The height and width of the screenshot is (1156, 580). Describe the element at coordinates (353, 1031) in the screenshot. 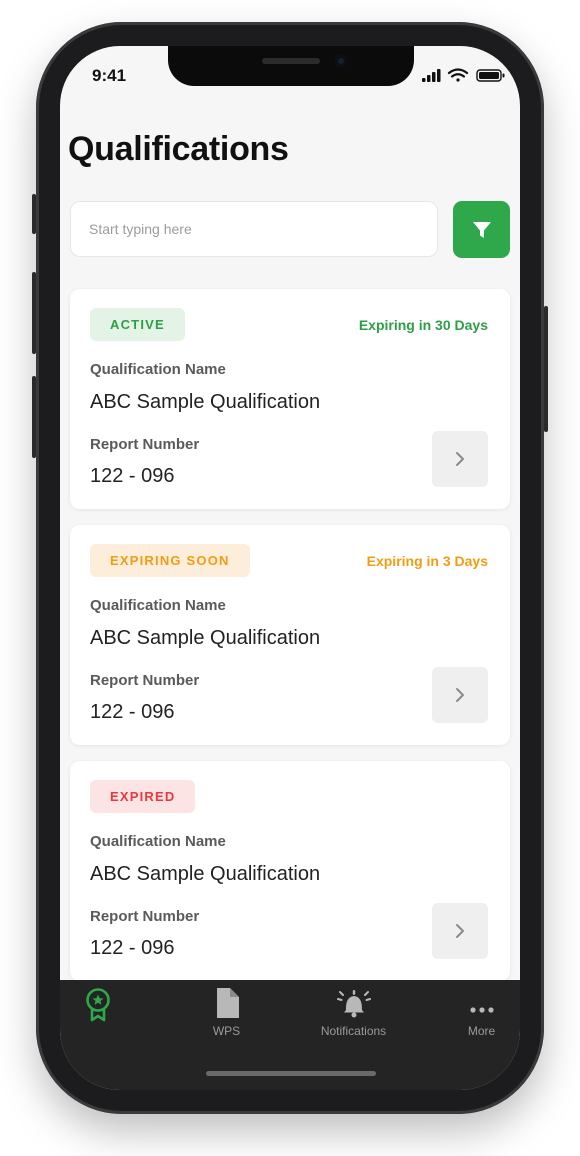

I see `tab-label: Notifications` at that location.